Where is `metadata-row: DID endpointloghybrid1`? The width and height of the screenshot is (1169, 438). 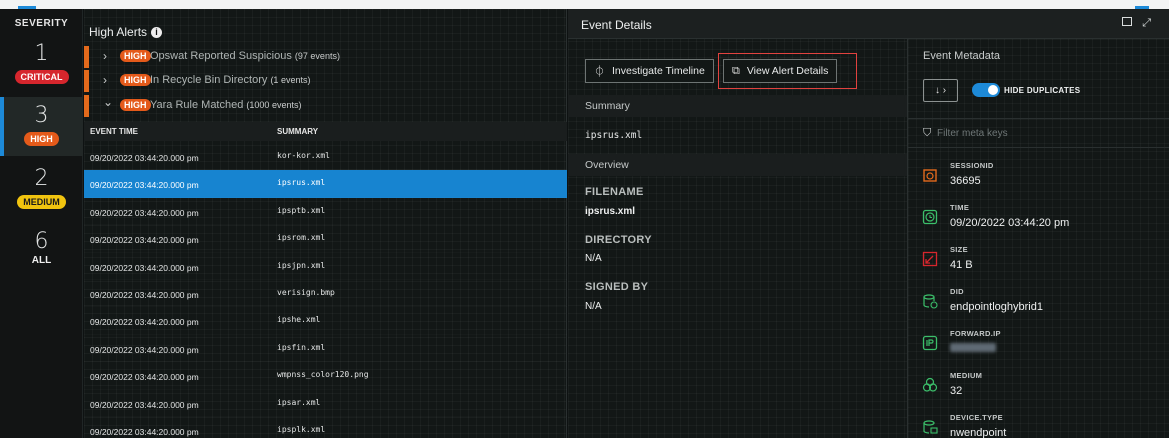
metadata-row: DID endpointloghybrid1 is located at coordinates (1038, 302).